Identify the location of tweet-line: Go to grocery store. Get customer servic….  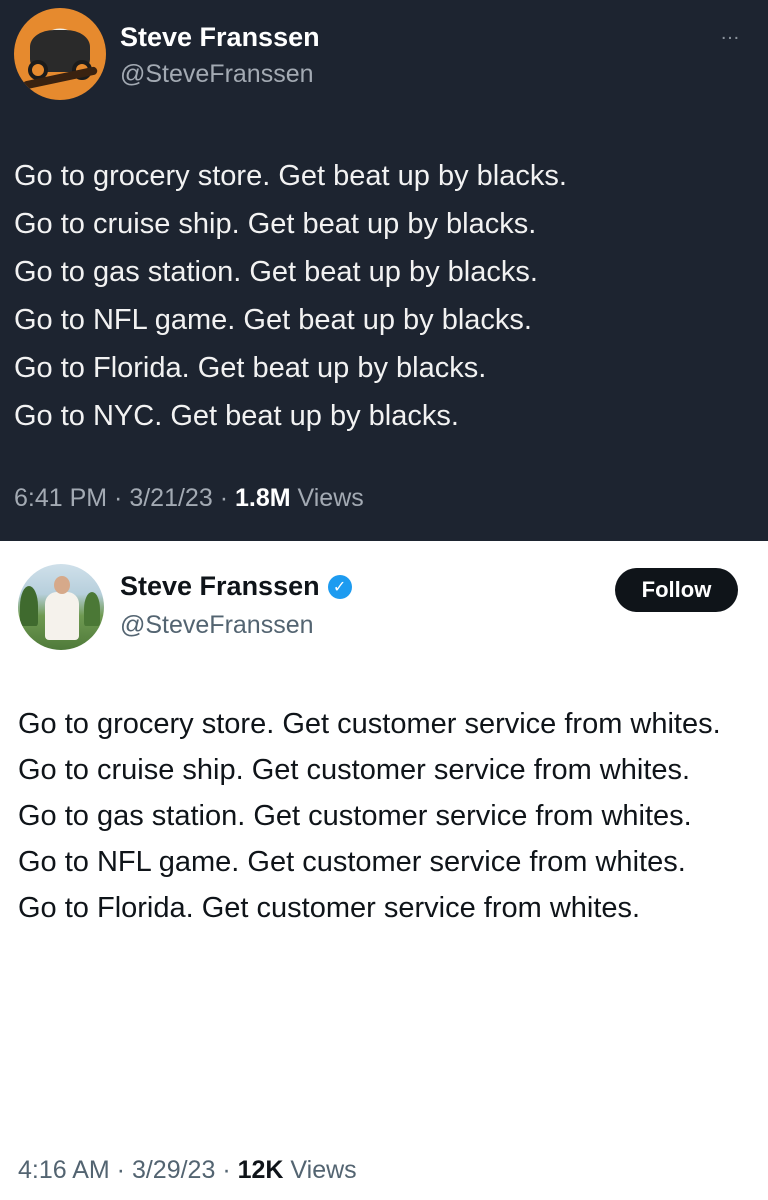
(369, 724).